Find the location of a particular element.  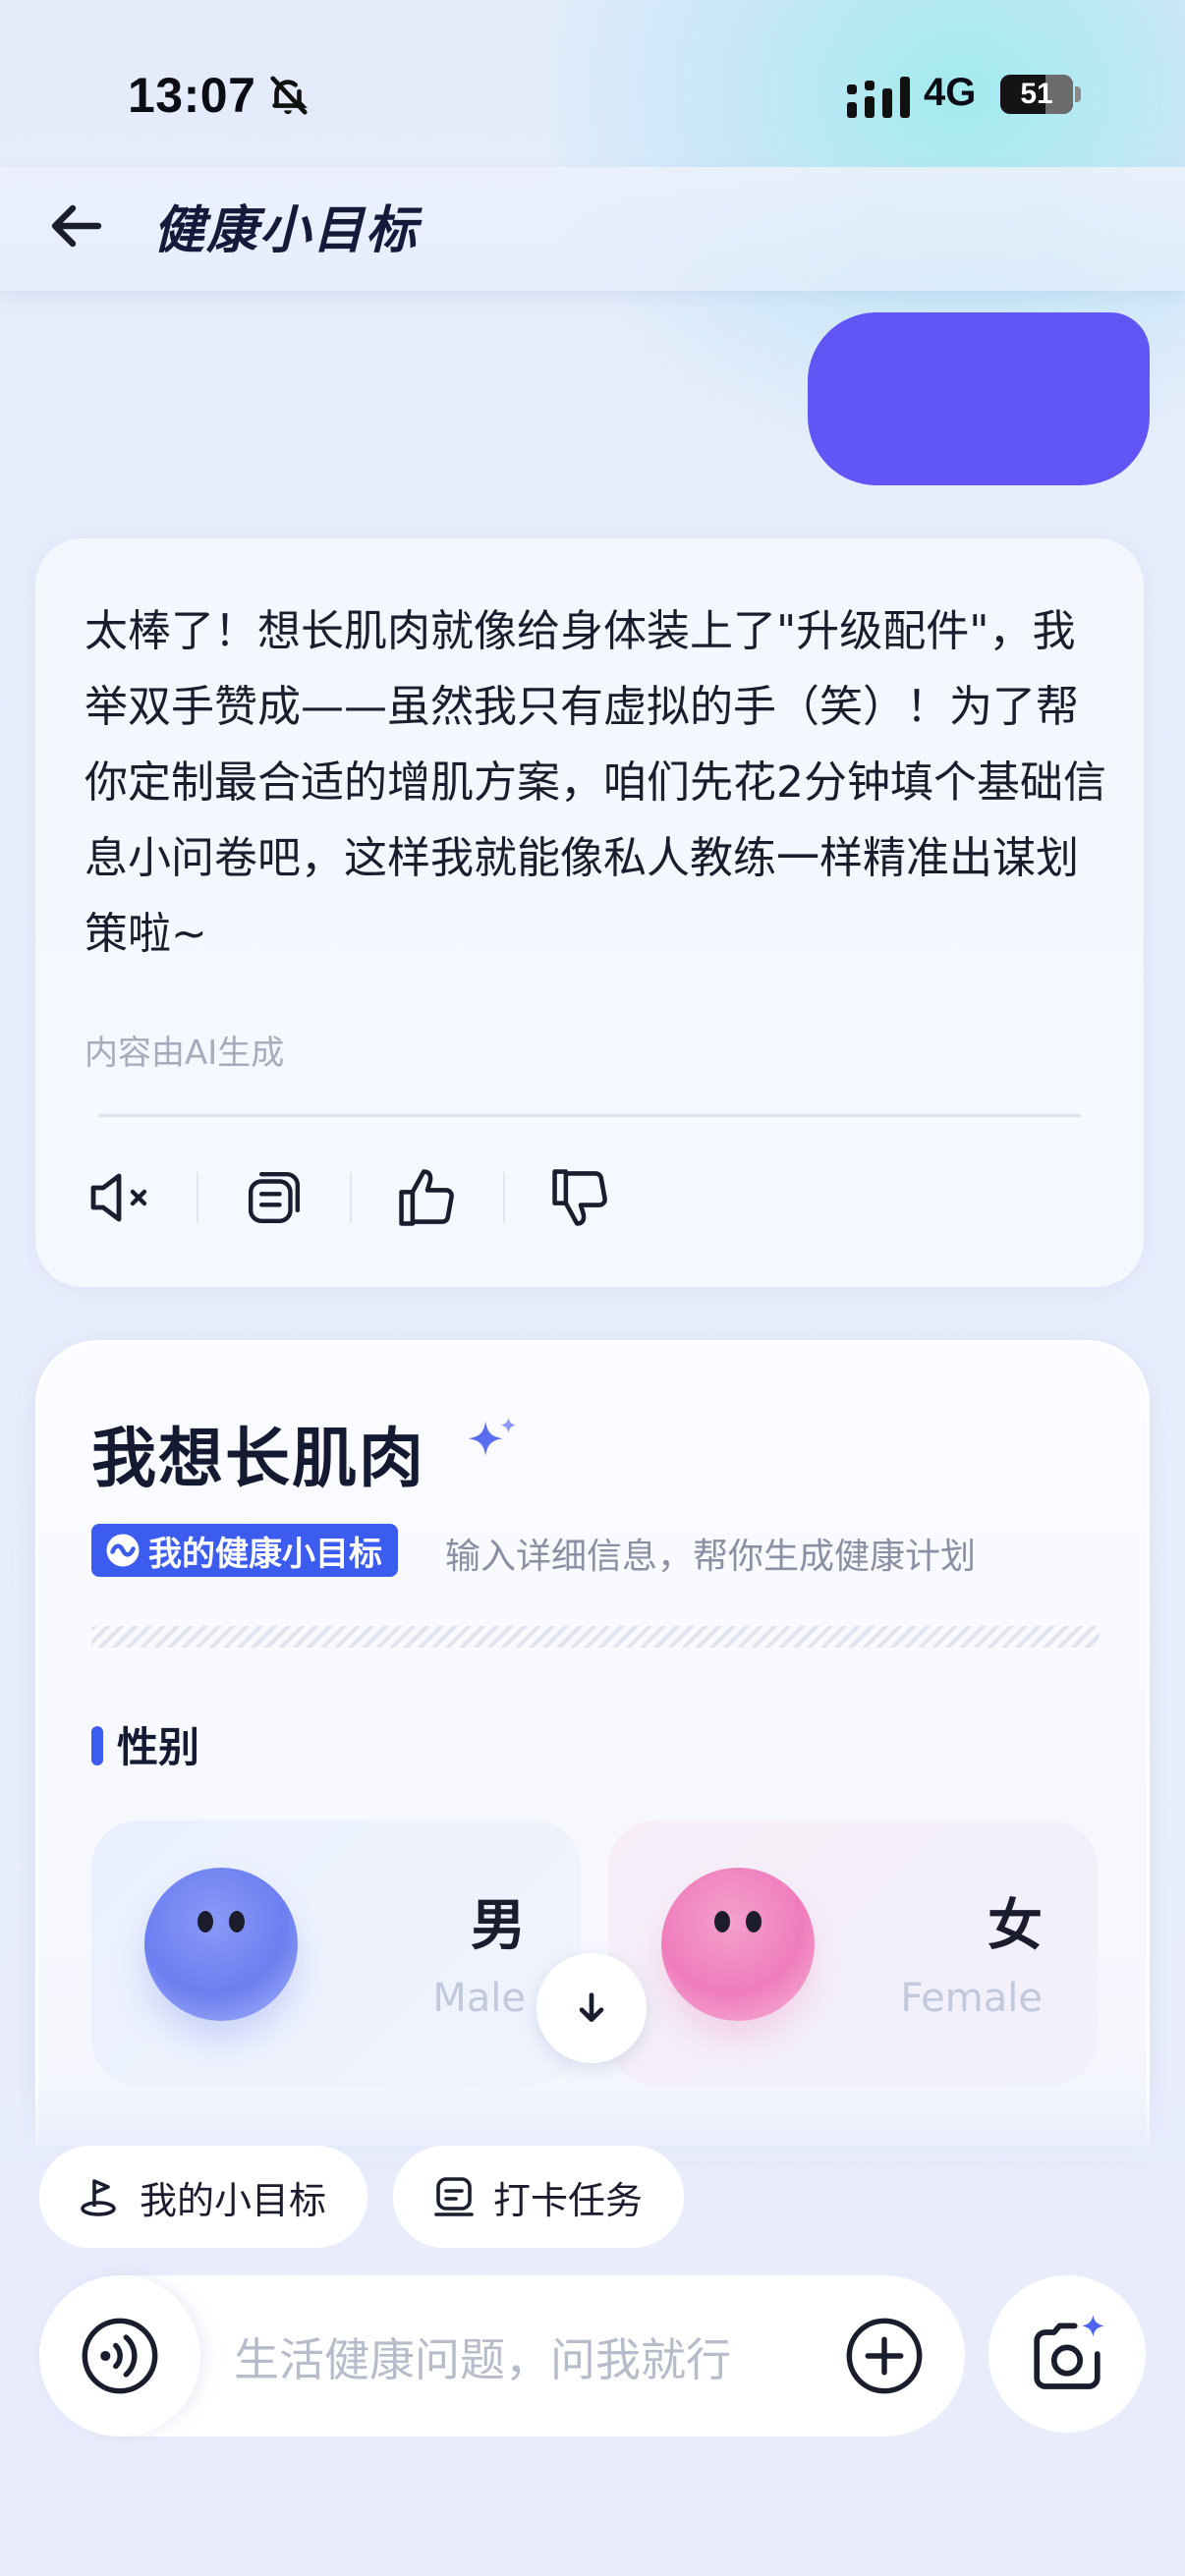

message-actions is located at coordinates (351, 1197).